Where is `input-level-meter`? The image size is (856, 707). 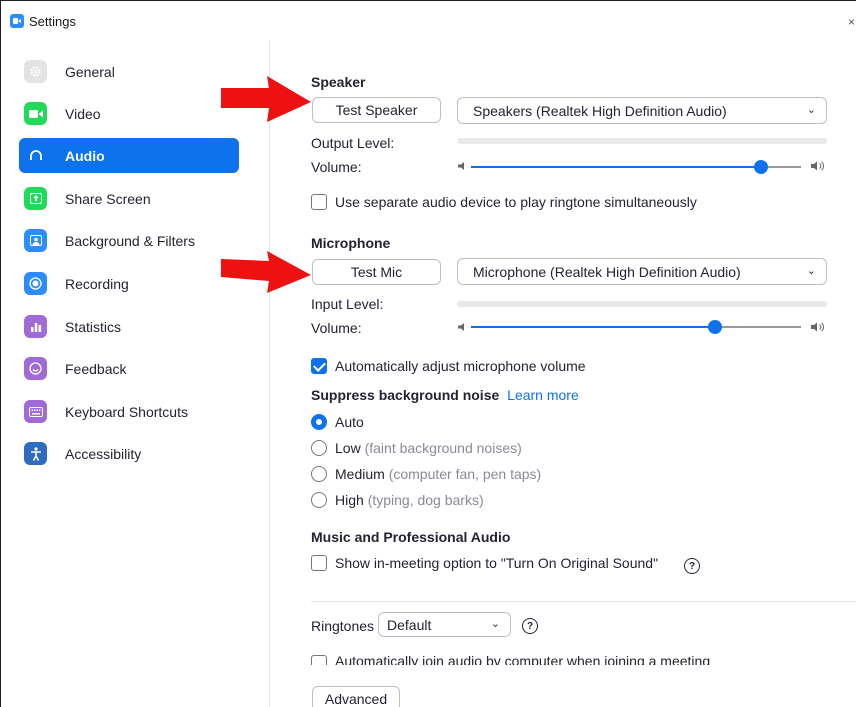
input-level-meter is located at coordinates (642, 304).